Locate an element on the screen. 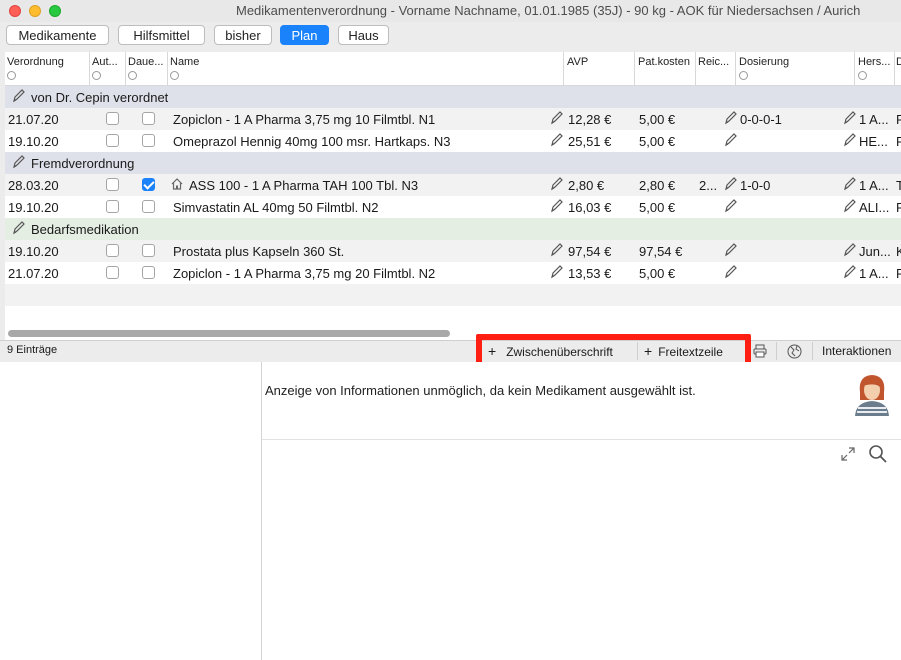 The height and width of the screenshot is (660, 901). expand-icon is located at coordinates (848, 454).